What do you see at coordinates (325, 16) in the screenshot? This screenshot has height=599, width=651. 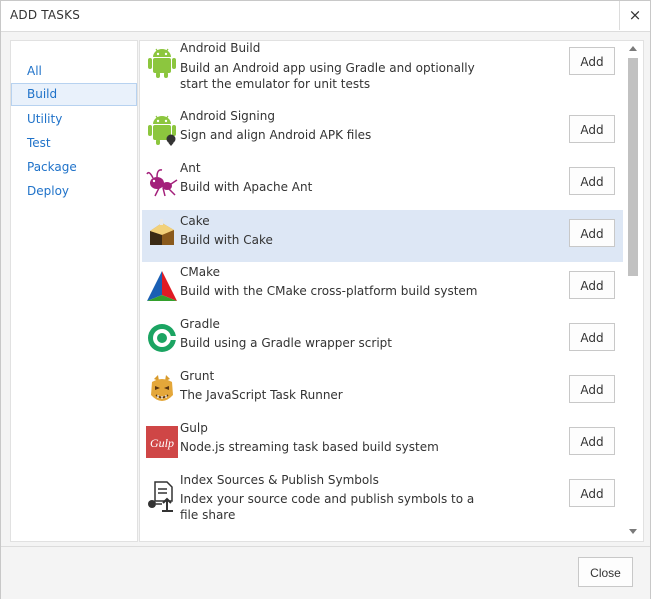 I see `dialog-titlebar: ADD TASKS ×` at bounding box center [325, 16].